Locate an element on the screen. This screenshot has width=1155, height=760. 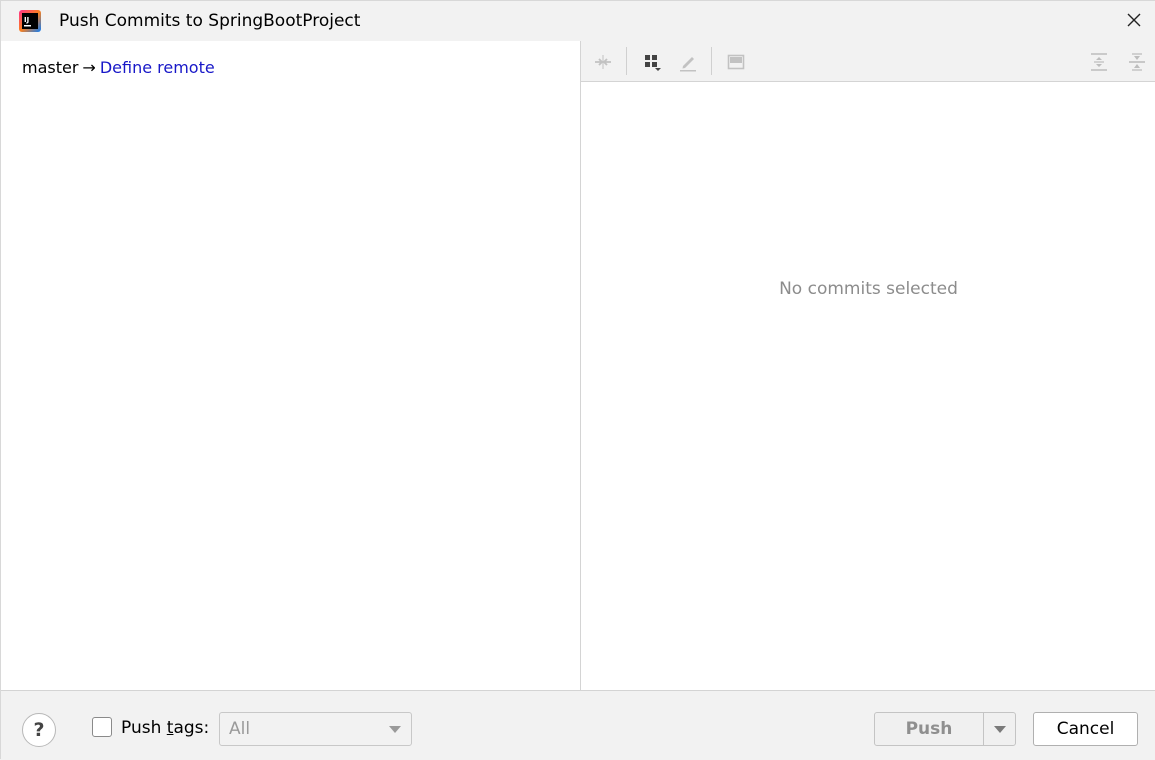
details-toolbar is located at coordinates (868, 61).